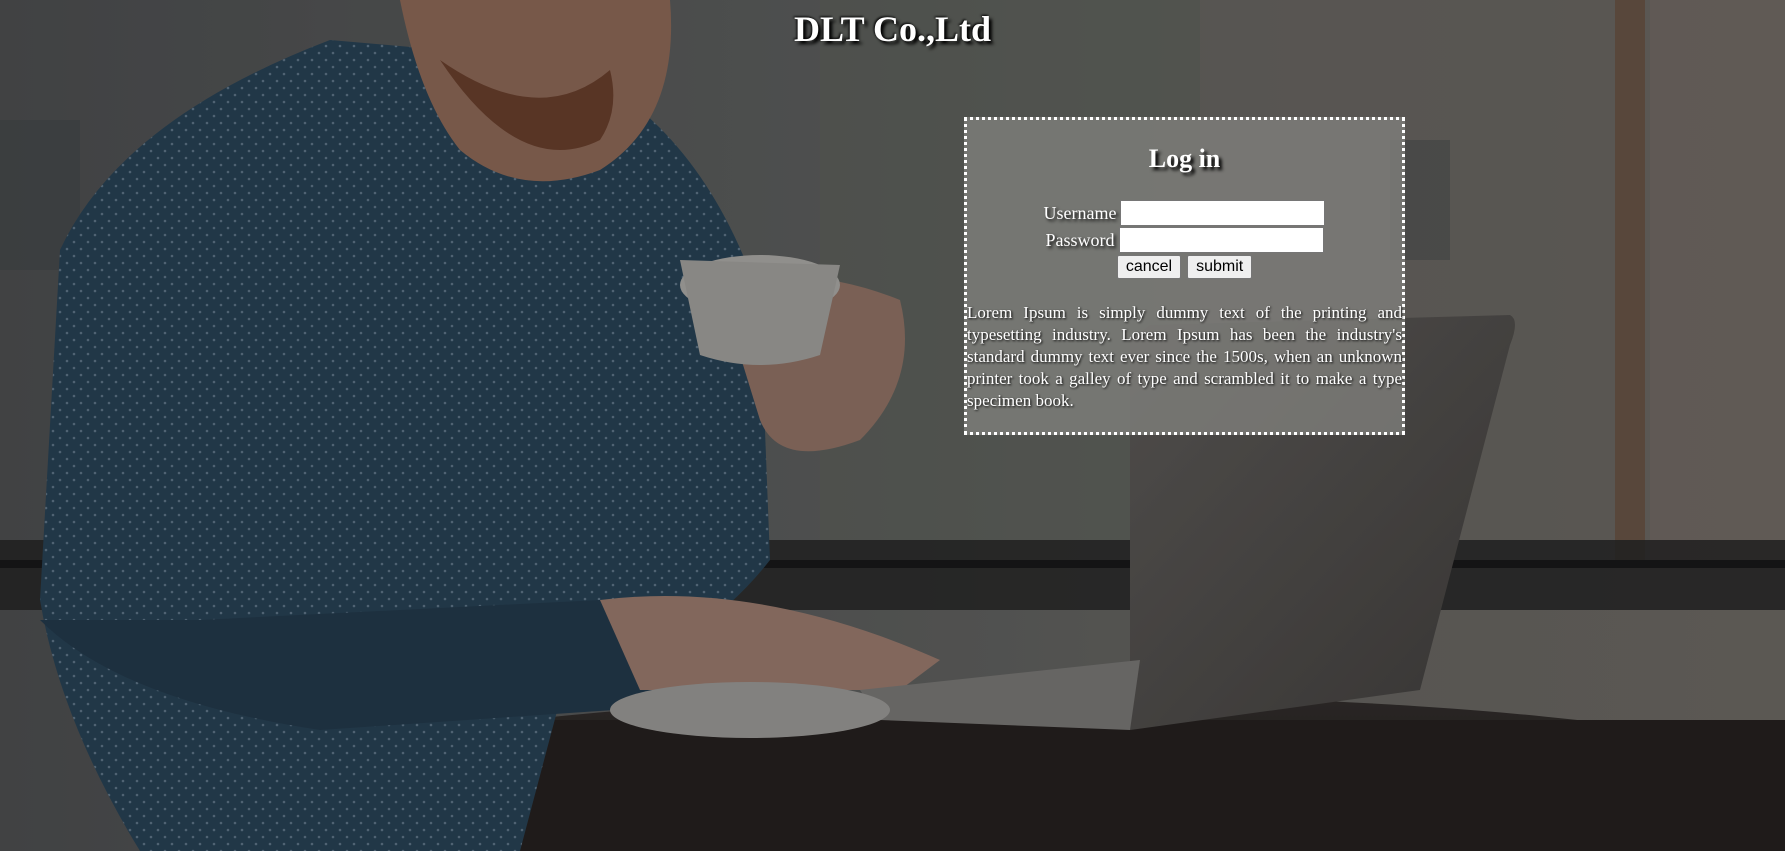 The width and height of the screenshot is (1785, 851). I want to click on button-row: cancel submit, so click(1184, 267).